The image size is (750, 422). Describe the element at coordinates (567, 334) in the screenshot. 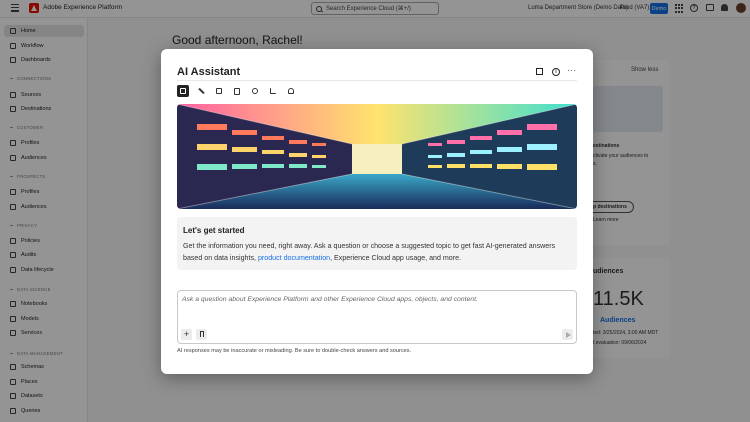

I see `send-icon` at that location.